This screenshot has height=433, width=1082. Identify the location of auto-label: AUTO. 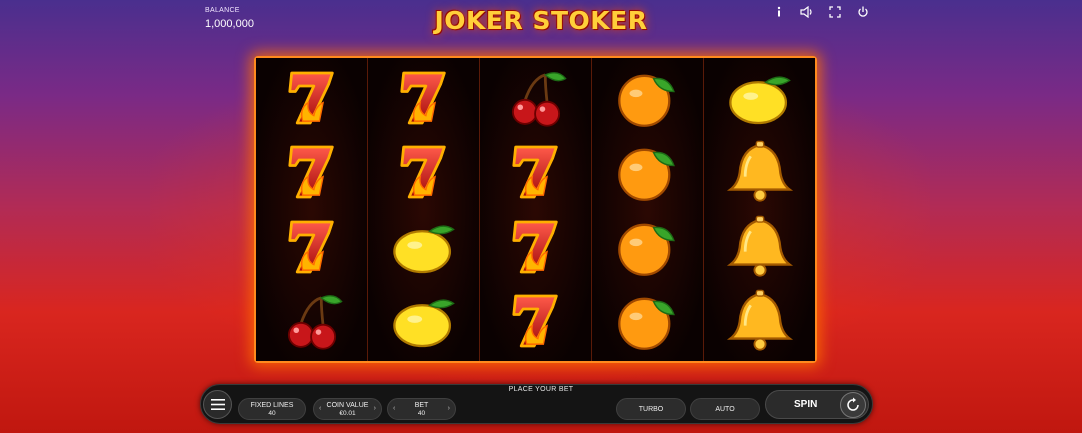
(725, 409).